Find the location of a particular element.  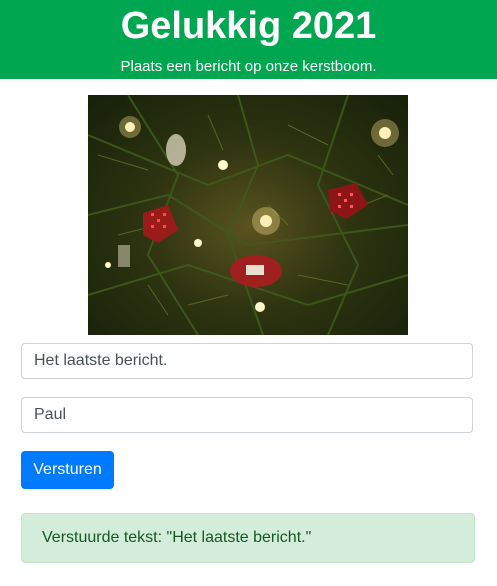

alert-text: Verstuurde tekst: "Het laatste bericht." is located at coordinates (177, 537).